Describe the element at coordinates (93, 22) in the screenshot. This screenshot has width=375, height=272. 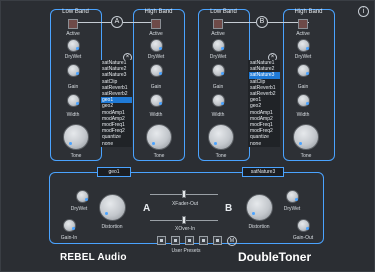
I see `link-line-a-left` at that location.